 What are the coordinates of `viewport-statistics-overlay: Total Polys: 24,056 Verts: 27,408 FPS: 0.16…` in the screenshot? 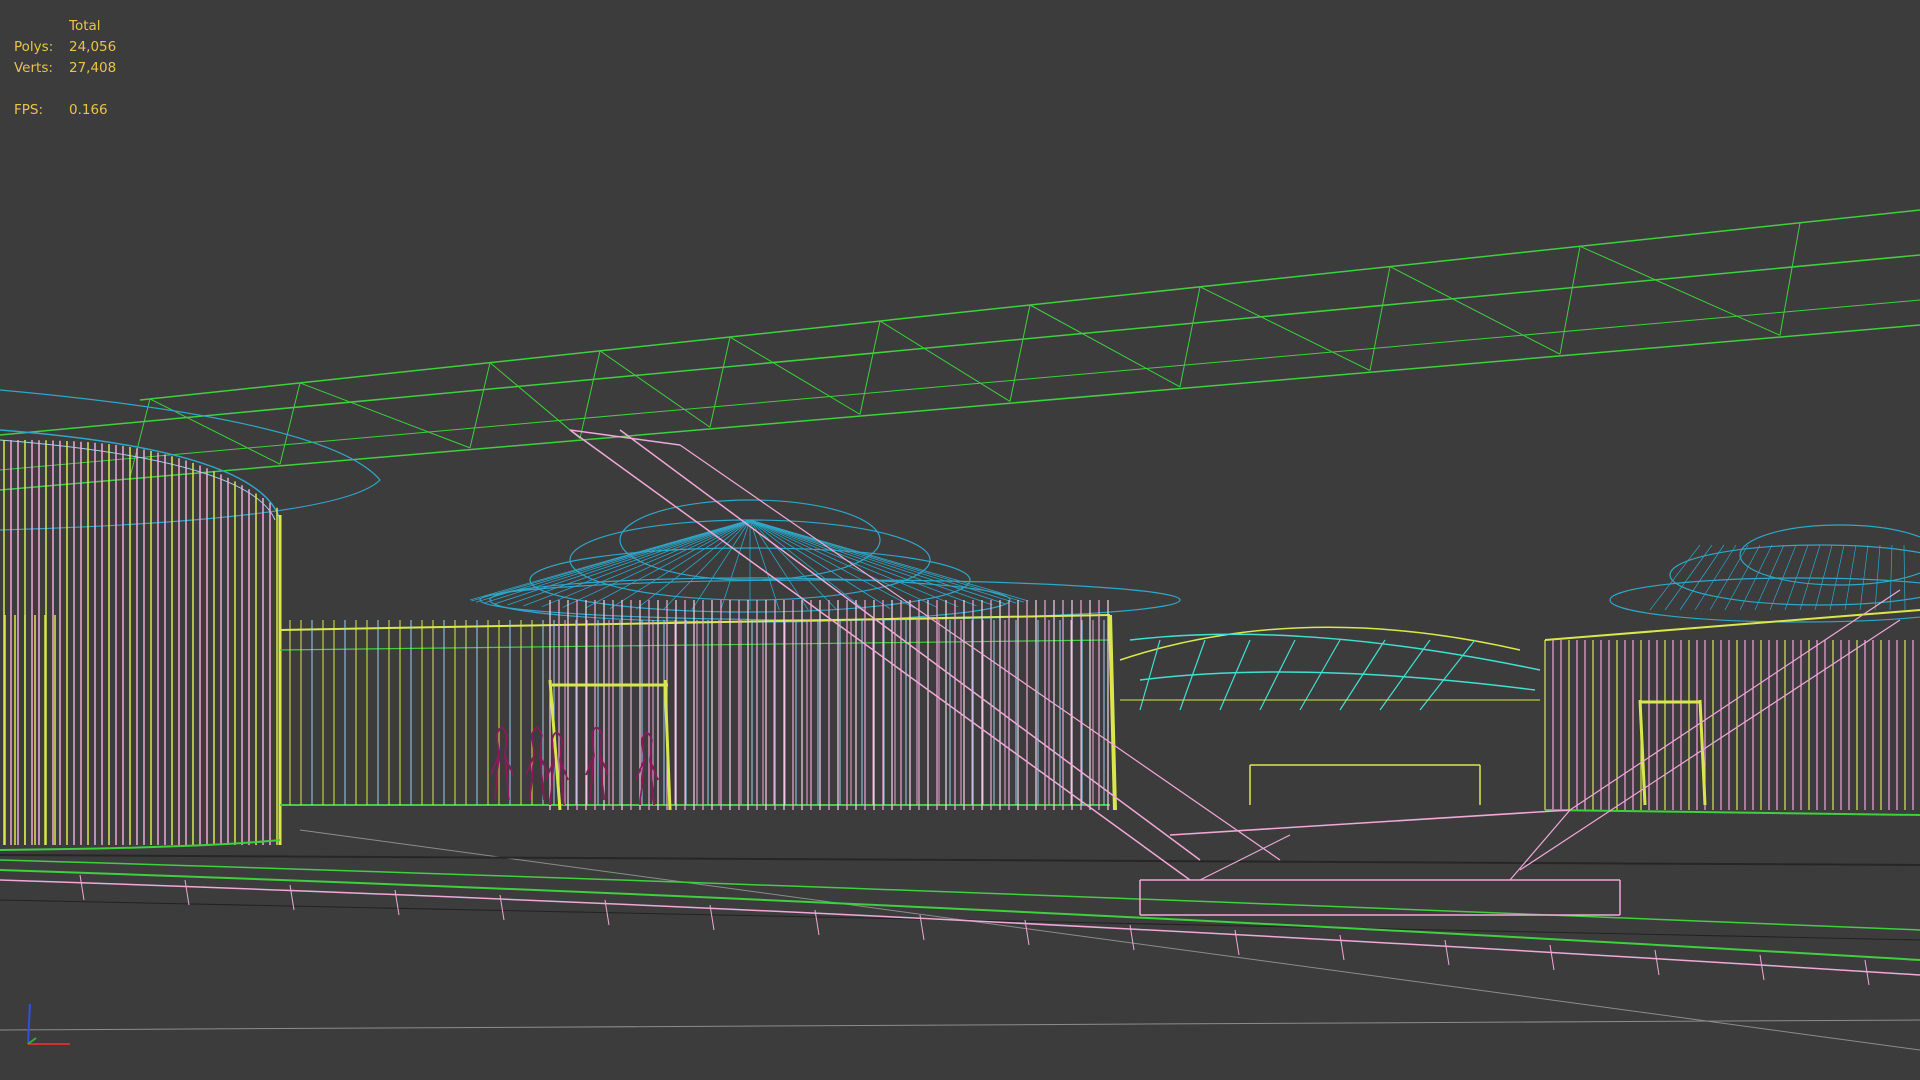 It's located at (71, 68).